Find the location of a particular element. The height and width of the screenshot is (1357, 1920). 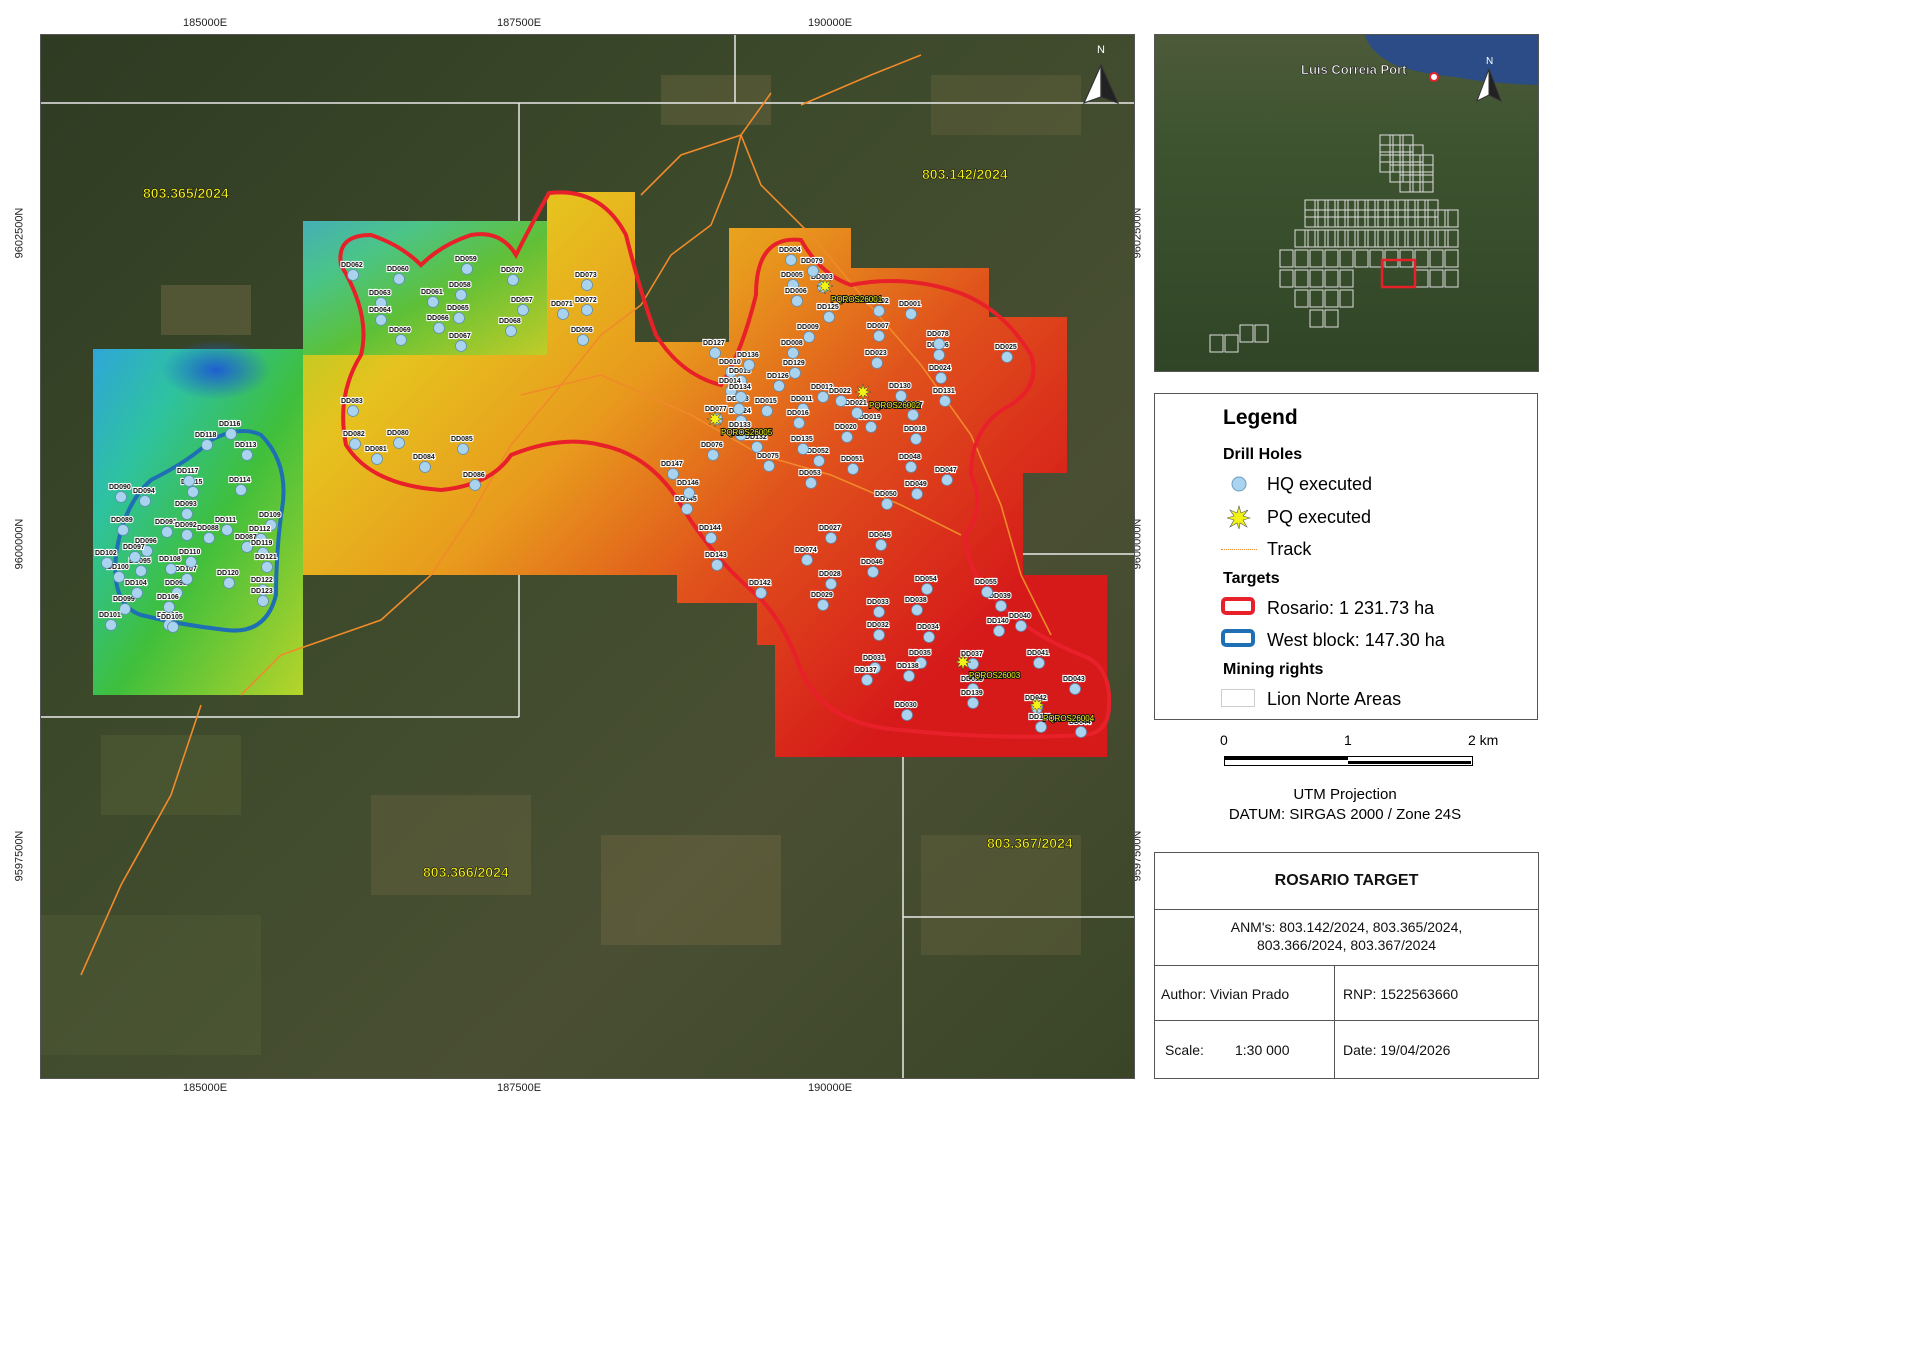

mining-right-label: 803.365/2024 is located at coordinates (186, 193).